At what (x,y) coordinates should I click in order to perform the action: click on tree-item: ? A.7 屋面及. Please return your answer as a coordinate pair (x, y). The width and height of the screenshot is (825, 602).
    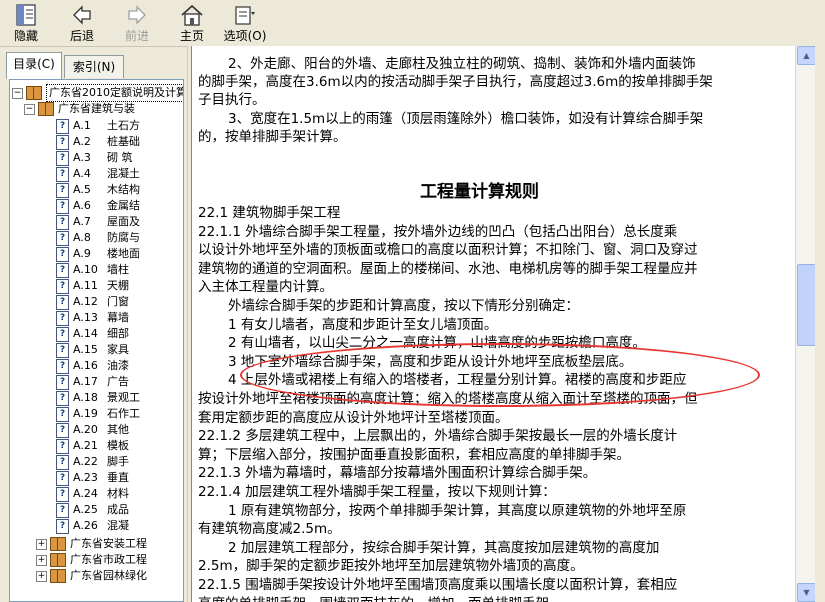
    Looking at the image, I should click on (98, 222).